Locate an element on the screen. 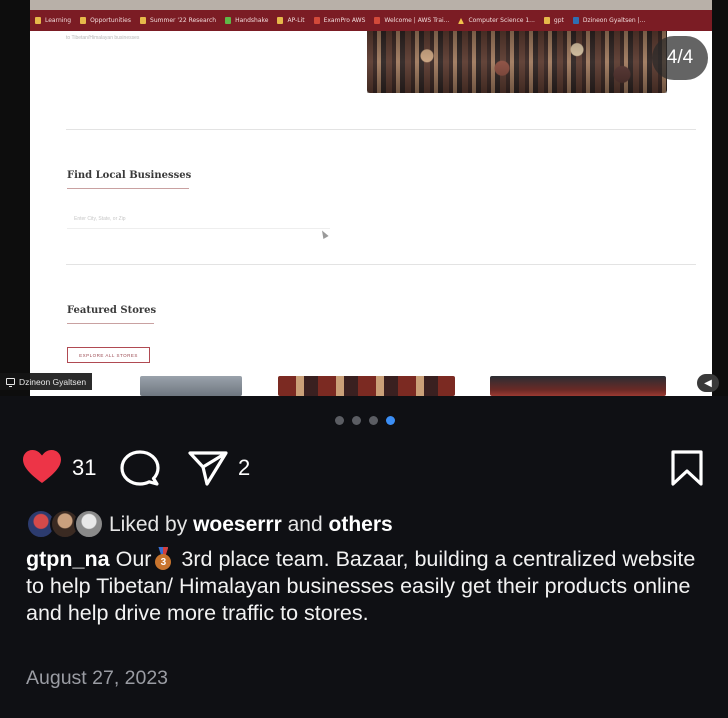  share-count: 2 is located at coordinates (244, 468).